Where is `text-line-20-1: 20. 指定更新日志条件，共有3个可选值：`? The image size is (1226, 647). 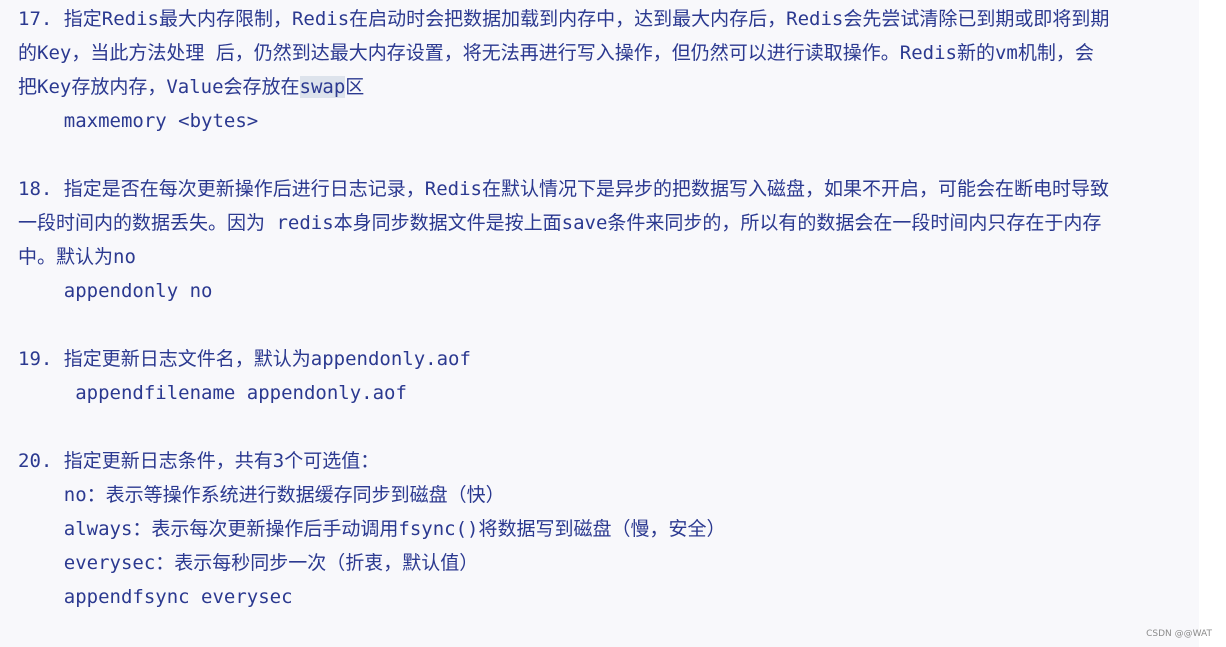 text-line-20-1: 20. 指定更新日志条件，共有3个可选值： is located at coordinates (199, 461).